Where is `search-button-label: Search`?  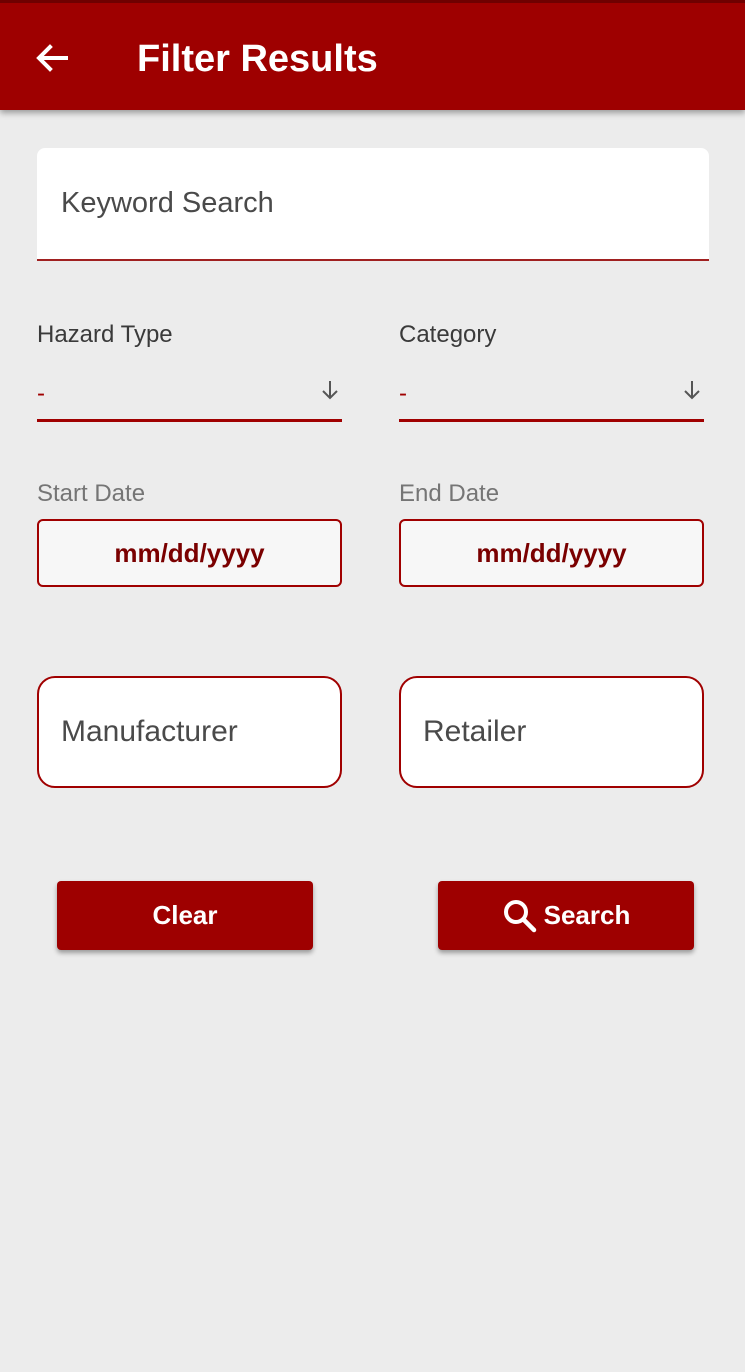
search-button-label: Search is located at coordinates (587, 915).